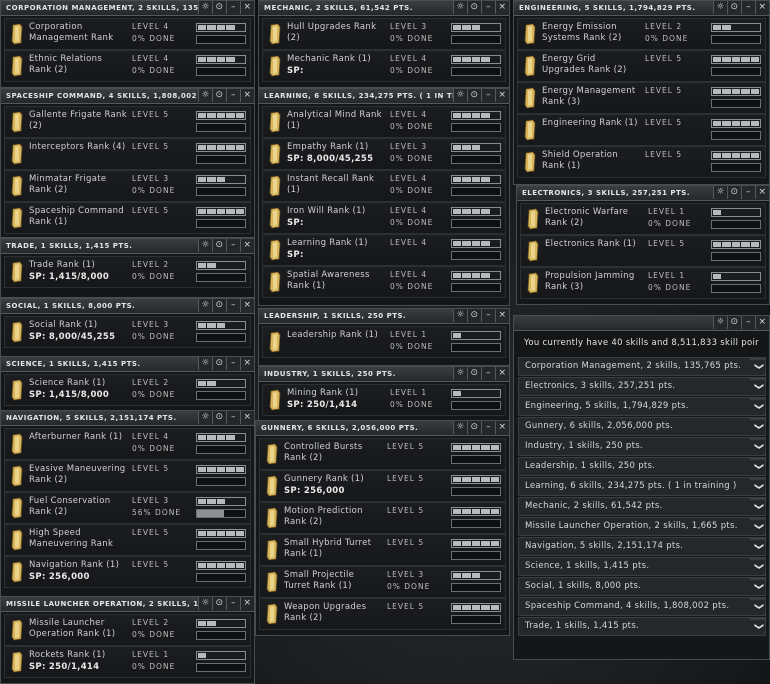 The width and height of the screenshot is (770, 684). Describe the element at coordinates (642, 386) in the screenshot. I see `summary-group-row: Electronics, 3 skills, 257,251 pts. ❯` at that location.